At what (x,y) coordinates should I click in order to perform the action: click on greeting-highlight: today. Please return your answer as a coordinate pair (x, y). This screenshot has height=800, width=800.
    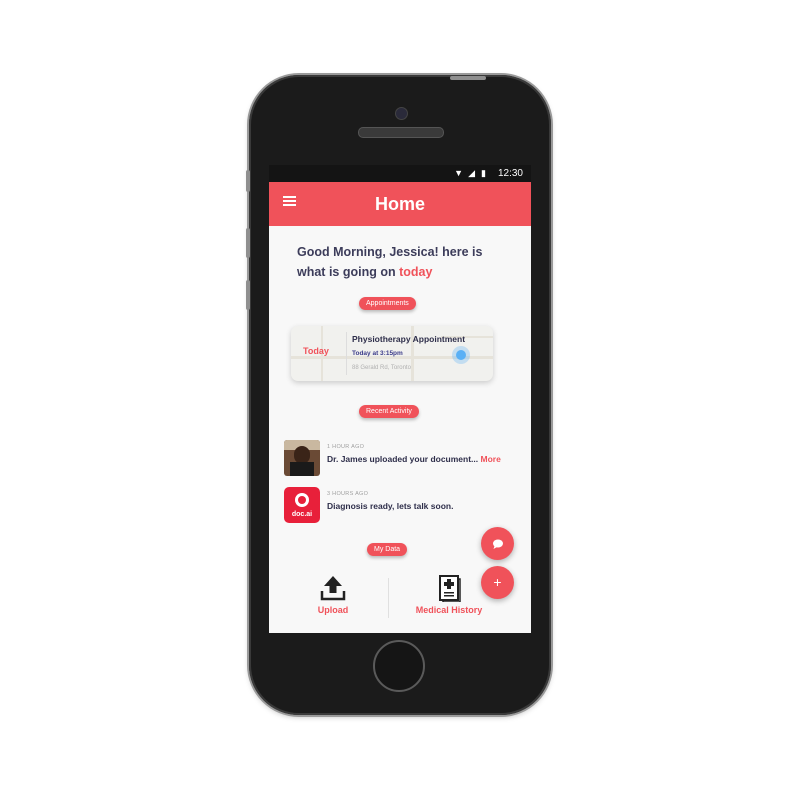
    Looking at the image, I should click on (416, 272).